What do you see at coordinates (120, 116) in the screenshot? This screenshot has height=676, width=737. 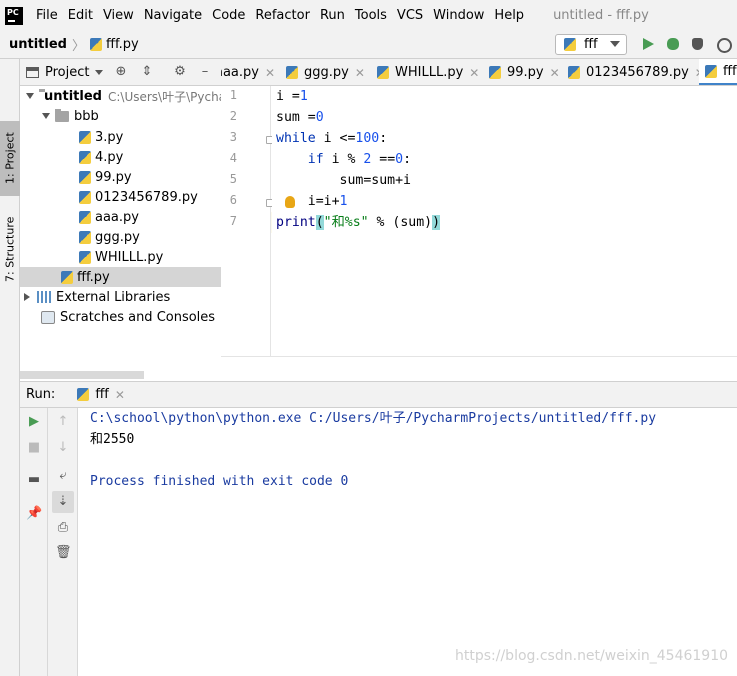 I see `tree-node-folder: bbb` at bounding box center [120, 116].